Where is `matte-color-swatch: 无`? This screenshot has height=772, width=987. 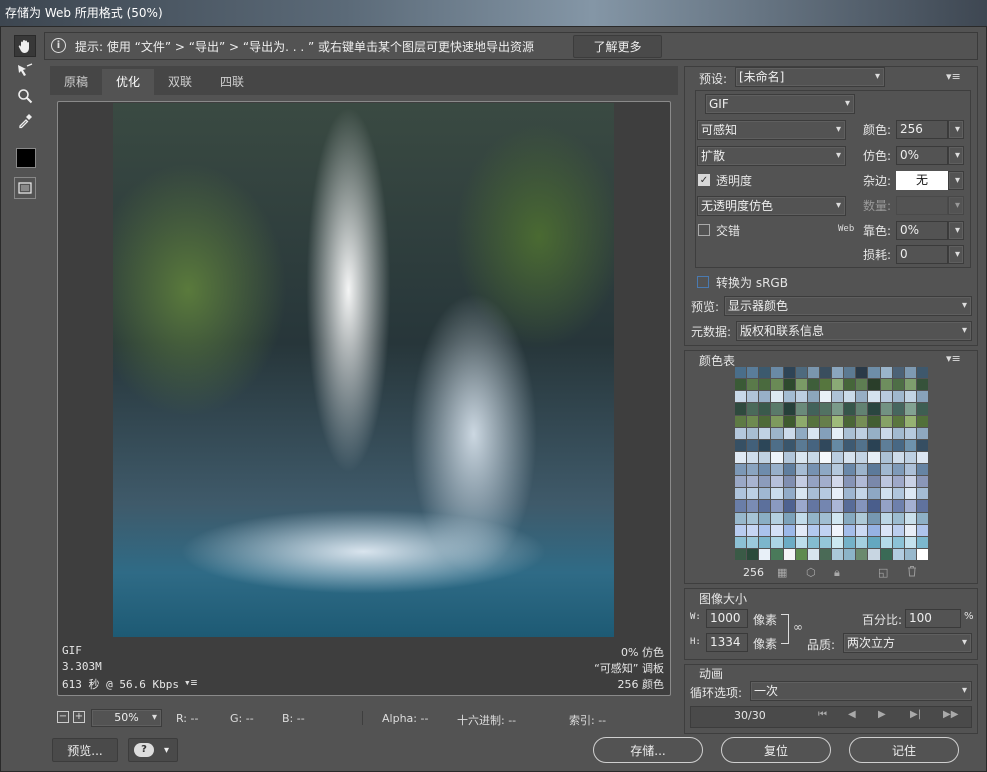
matte-color-swatch: 无 is located at coordinates (922, 180).